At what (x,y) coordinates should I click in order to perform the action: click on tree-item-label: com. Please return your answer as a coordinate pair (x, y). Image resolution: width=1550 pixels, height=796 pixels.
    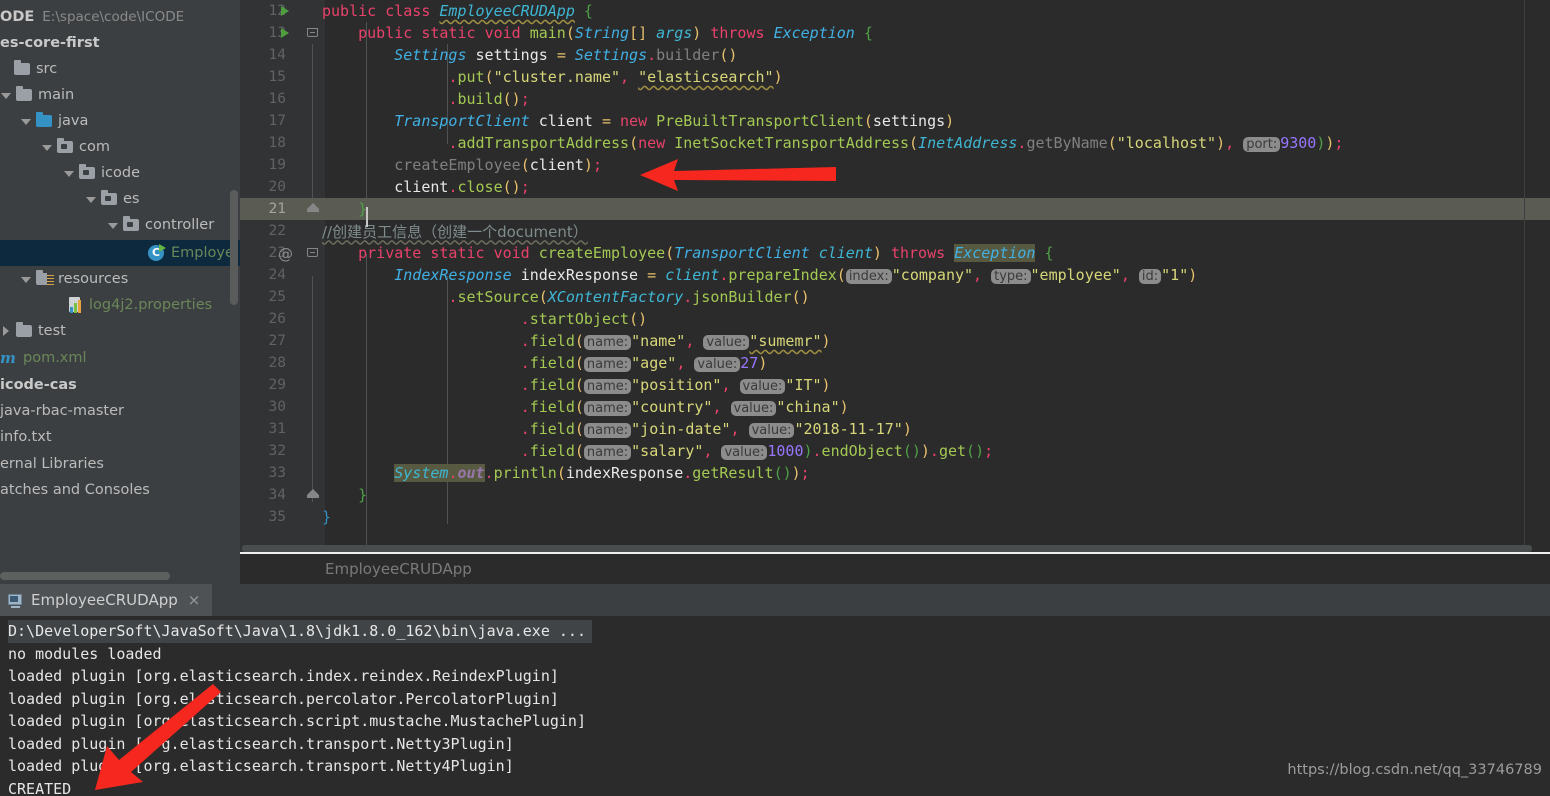
    Looking at the image, I should click on (94, 147).